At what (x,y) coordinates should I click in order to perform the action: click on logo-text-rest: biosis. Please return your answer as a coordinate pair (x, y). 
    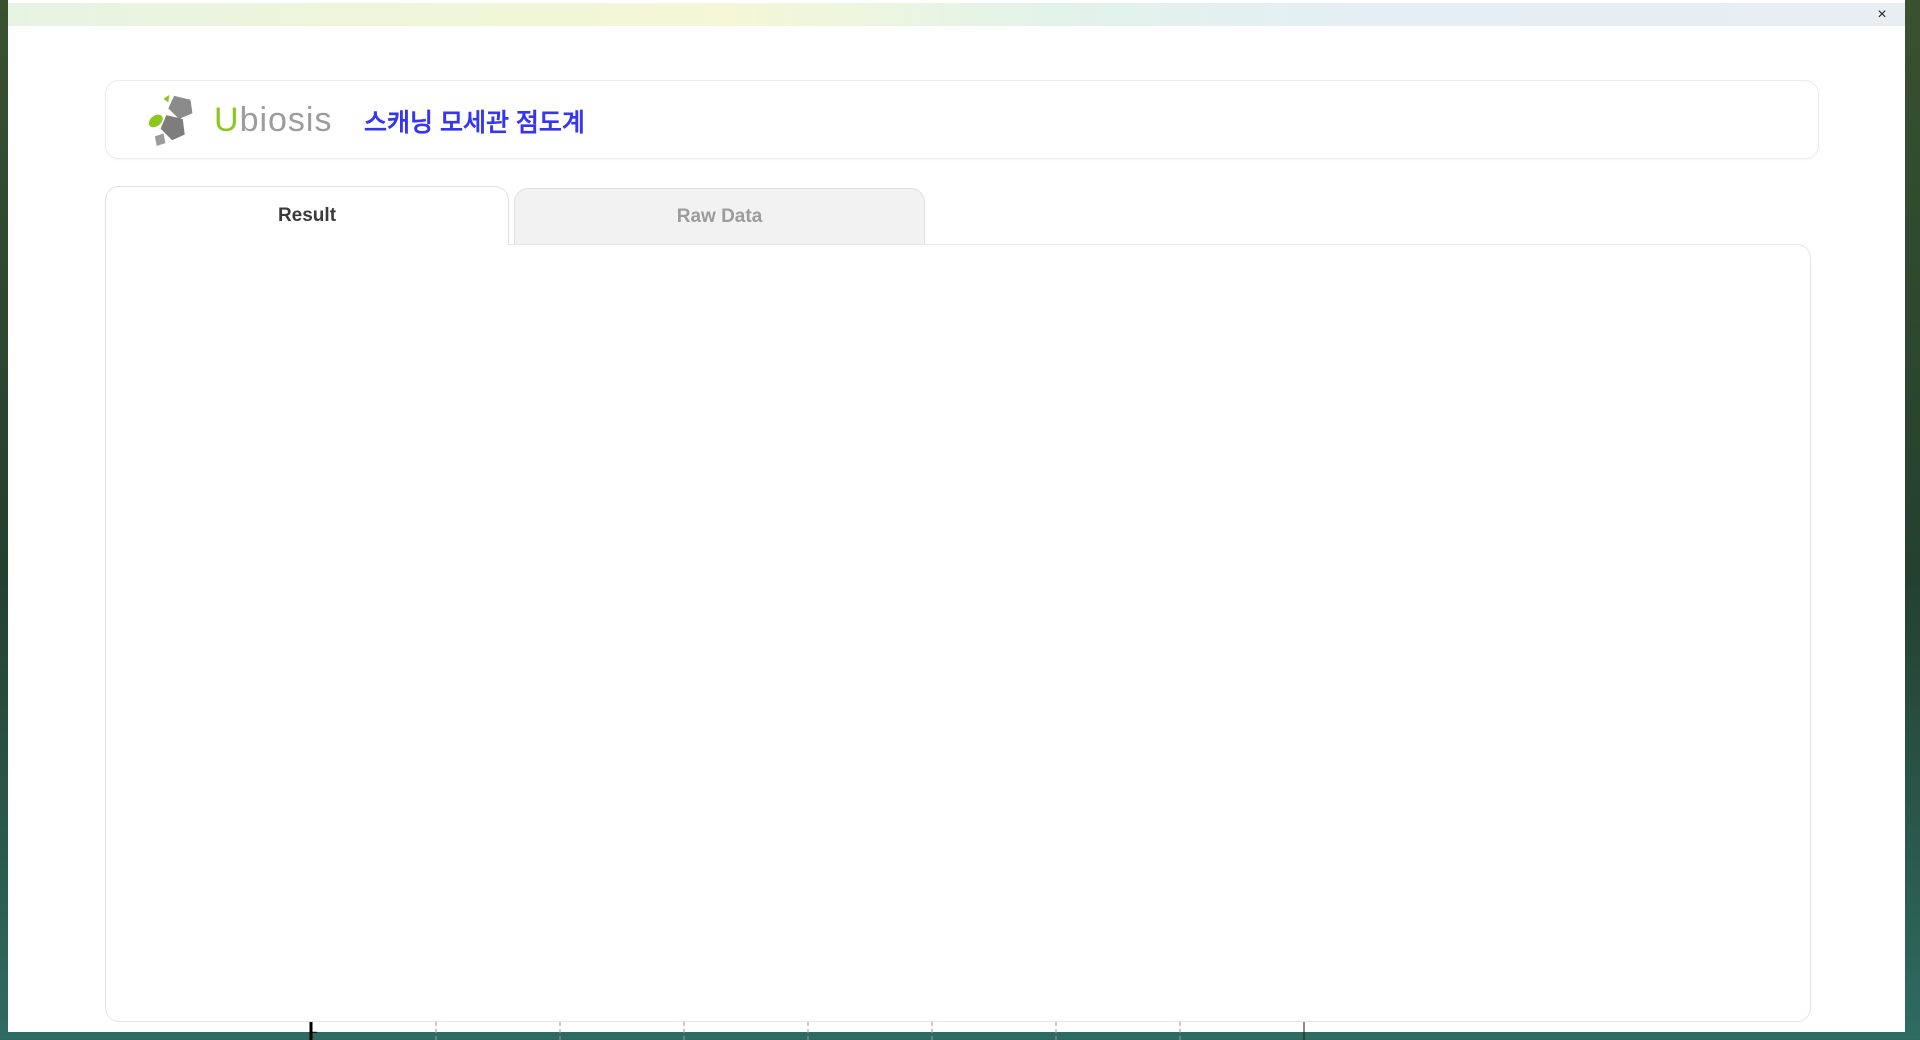
    Looking at the image, I should click on (286, 119).